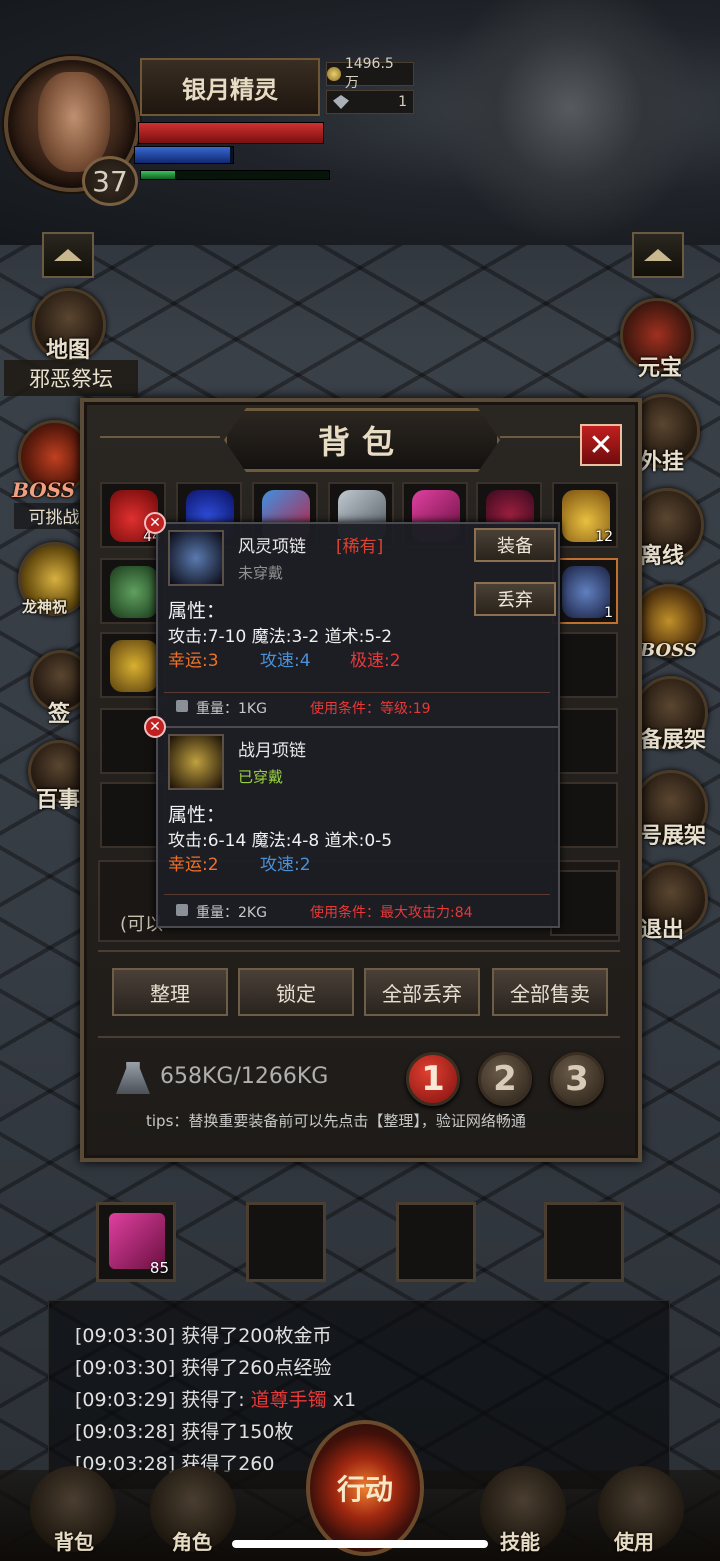  Describe the element at coordinates (197, 611) in the screenshot. I see `item1-attr-title: 属性：` at that location.